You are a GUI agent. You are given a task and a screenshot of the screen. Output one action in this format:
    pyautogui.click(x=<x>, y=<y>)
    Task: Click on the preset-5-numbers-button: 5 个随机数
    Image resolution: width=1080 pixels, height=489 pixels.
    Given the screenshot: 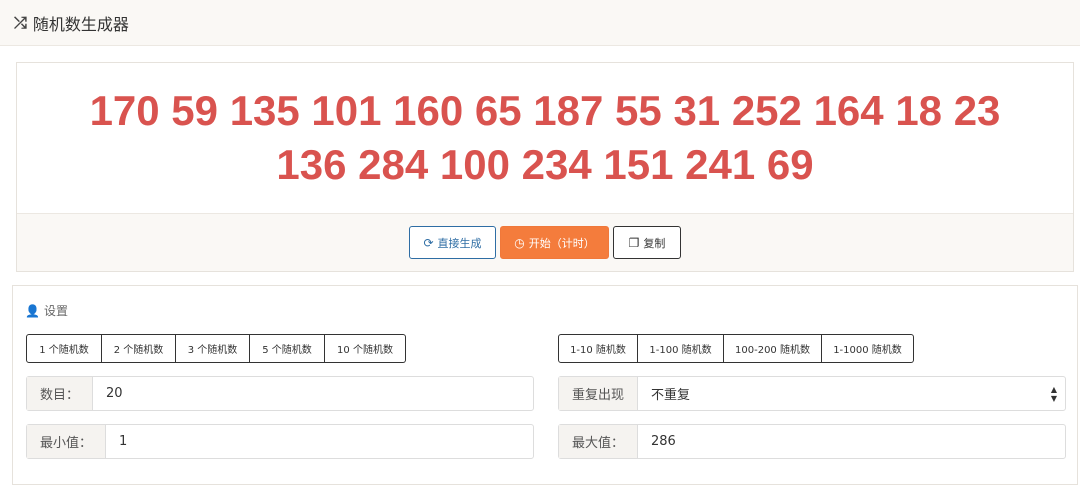 What is the action you would take?
    pyautogui.click(x=287, y=348)
    